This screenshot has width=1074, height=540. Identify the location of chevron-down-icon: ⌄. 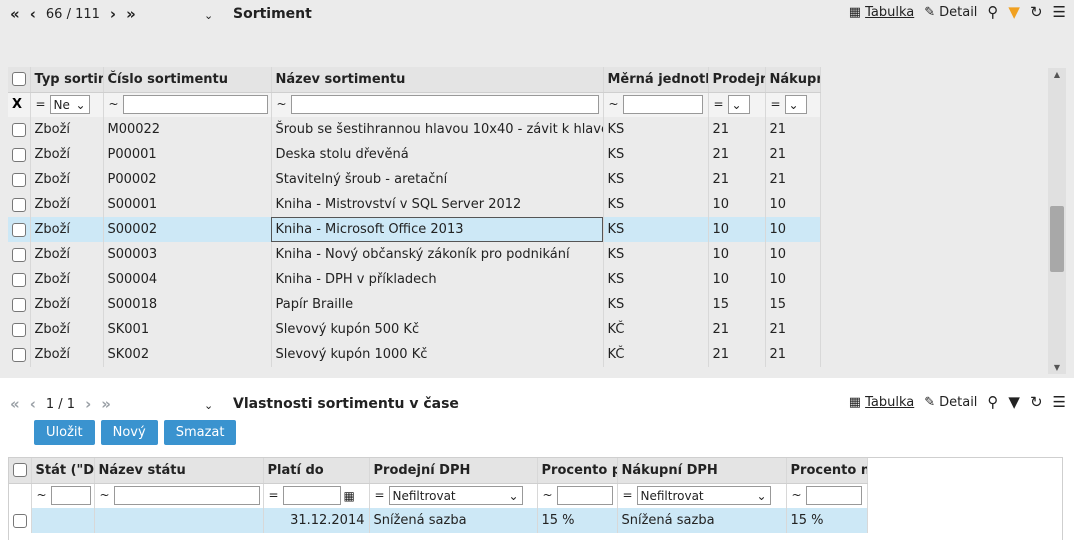
(208, 405).